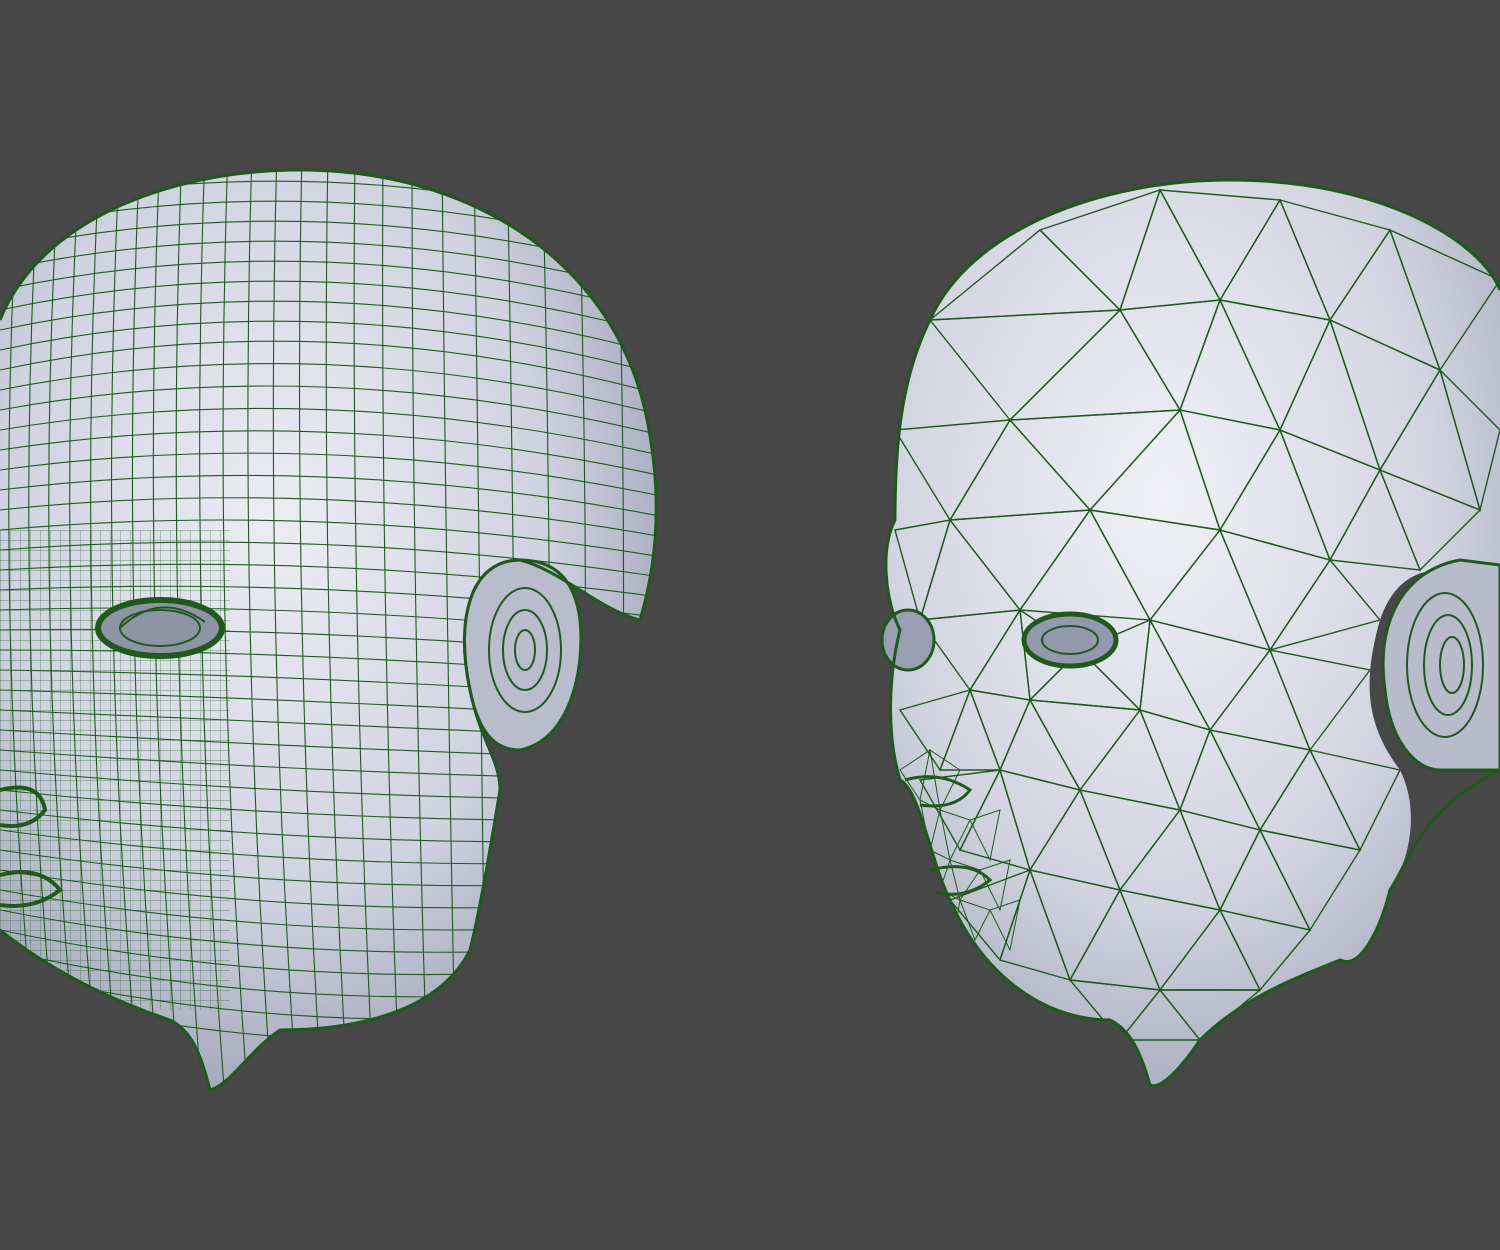 The width and height of the screenshot is (1500, 1250). I want to click on left-head-ear, so click(523, 655).